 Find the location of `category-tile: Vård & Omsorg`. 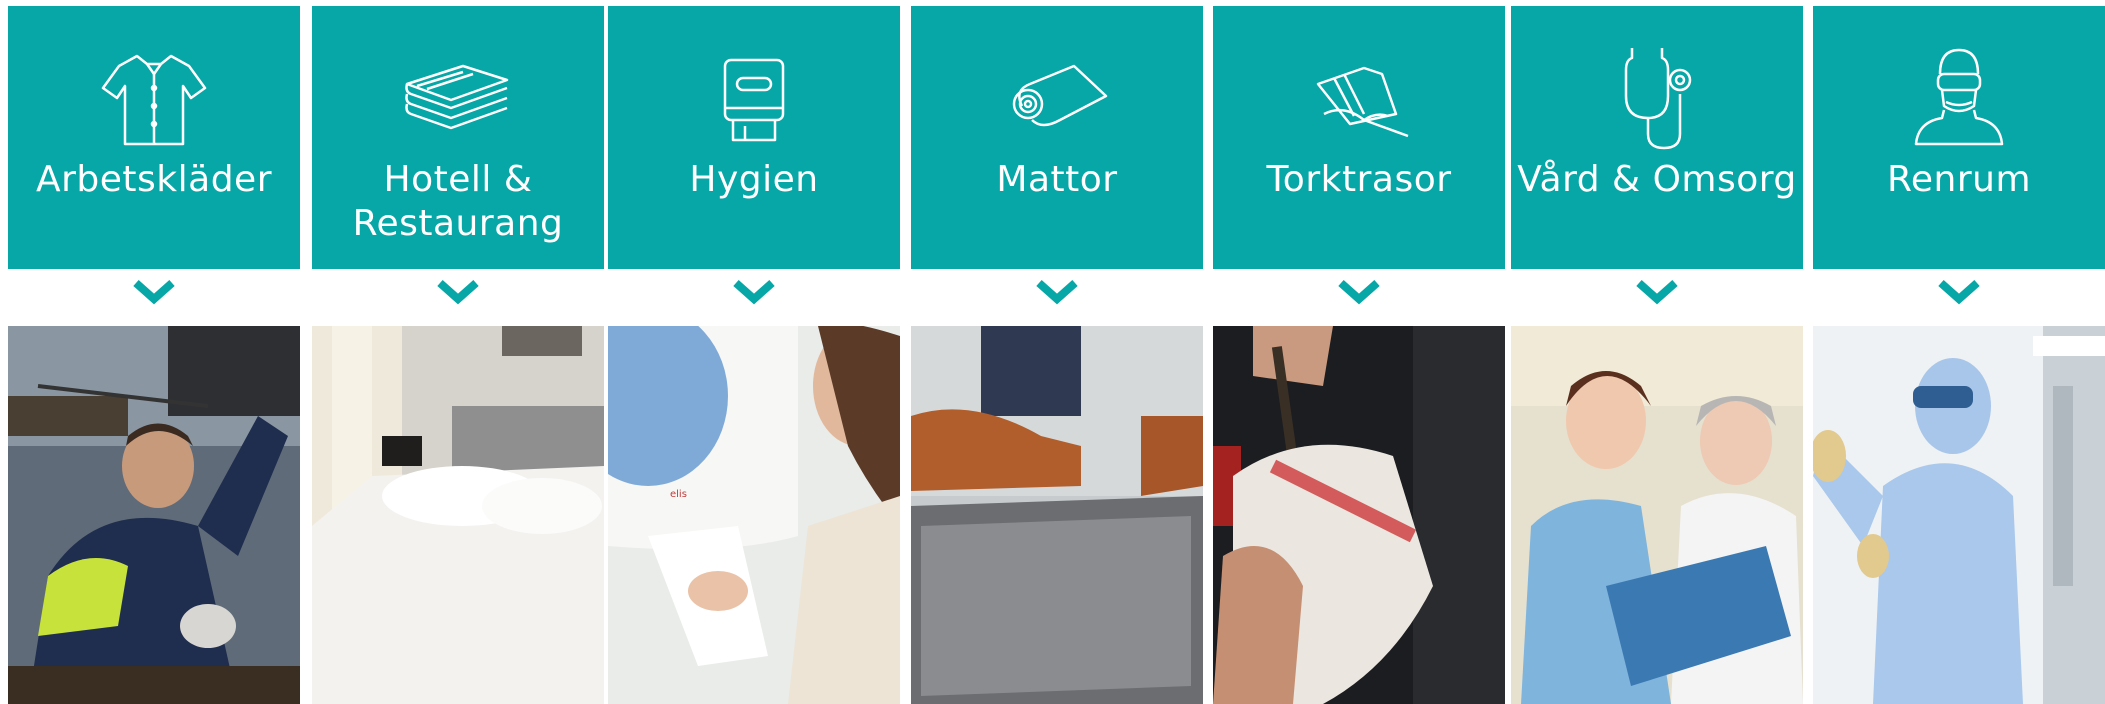

category-tile: Vård & Omsorg is located at coordinates (1657, 137).